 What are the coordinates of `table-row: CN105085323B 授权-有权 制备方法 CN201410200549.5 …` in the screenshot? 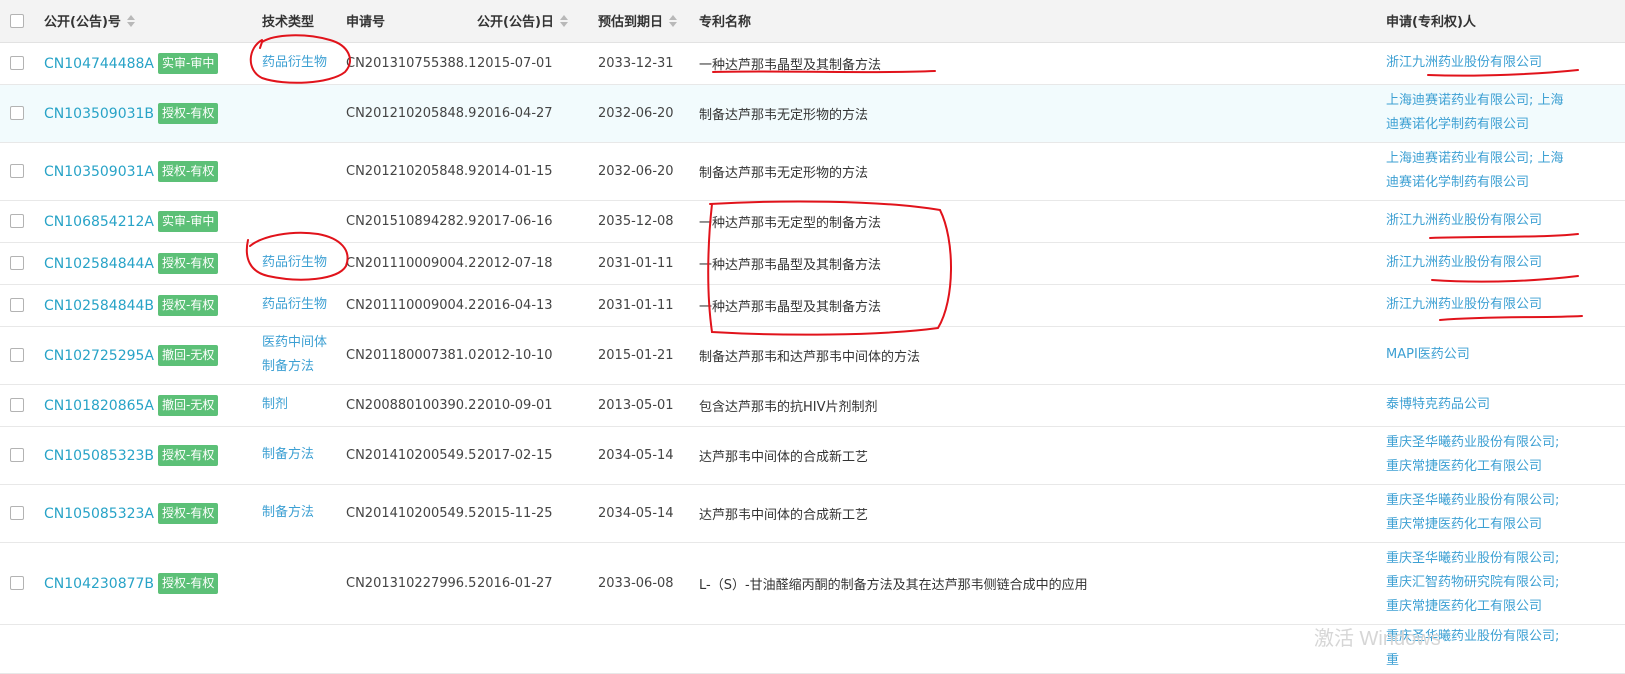 It's located at (812, 455).